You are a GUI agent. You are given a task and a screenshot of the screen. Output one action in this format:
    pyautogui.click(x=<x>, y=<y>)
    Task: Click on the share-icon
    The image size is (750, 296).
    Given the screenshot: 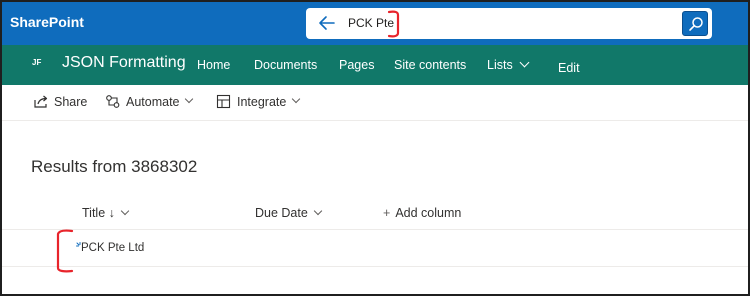 What is the action you would take?
    pyautogui.click(x=41, y=101)
    